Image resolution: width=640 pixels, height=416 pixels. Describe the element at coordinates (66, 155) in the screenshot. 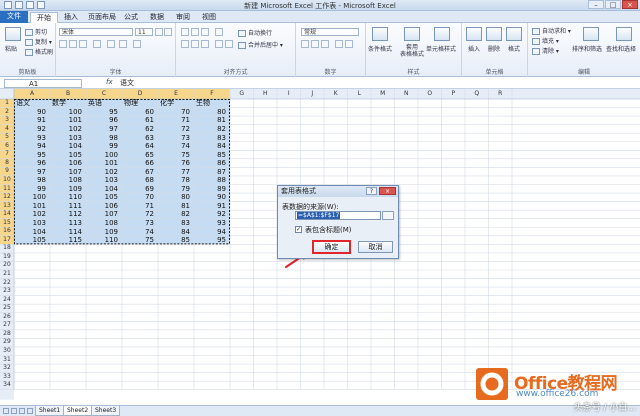

I see `data-cell: 105` at that location.